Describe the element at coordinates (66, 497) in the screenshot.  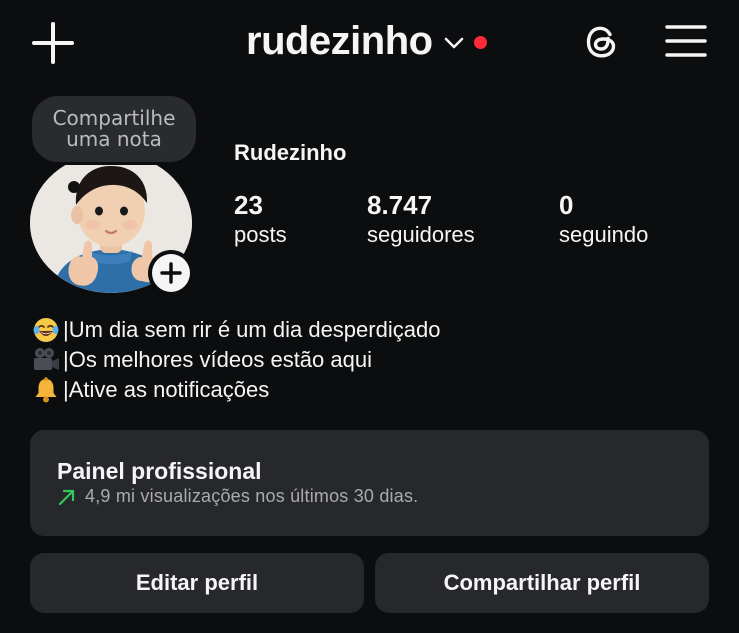
I see `trend-up-arrow-icon` at that location.